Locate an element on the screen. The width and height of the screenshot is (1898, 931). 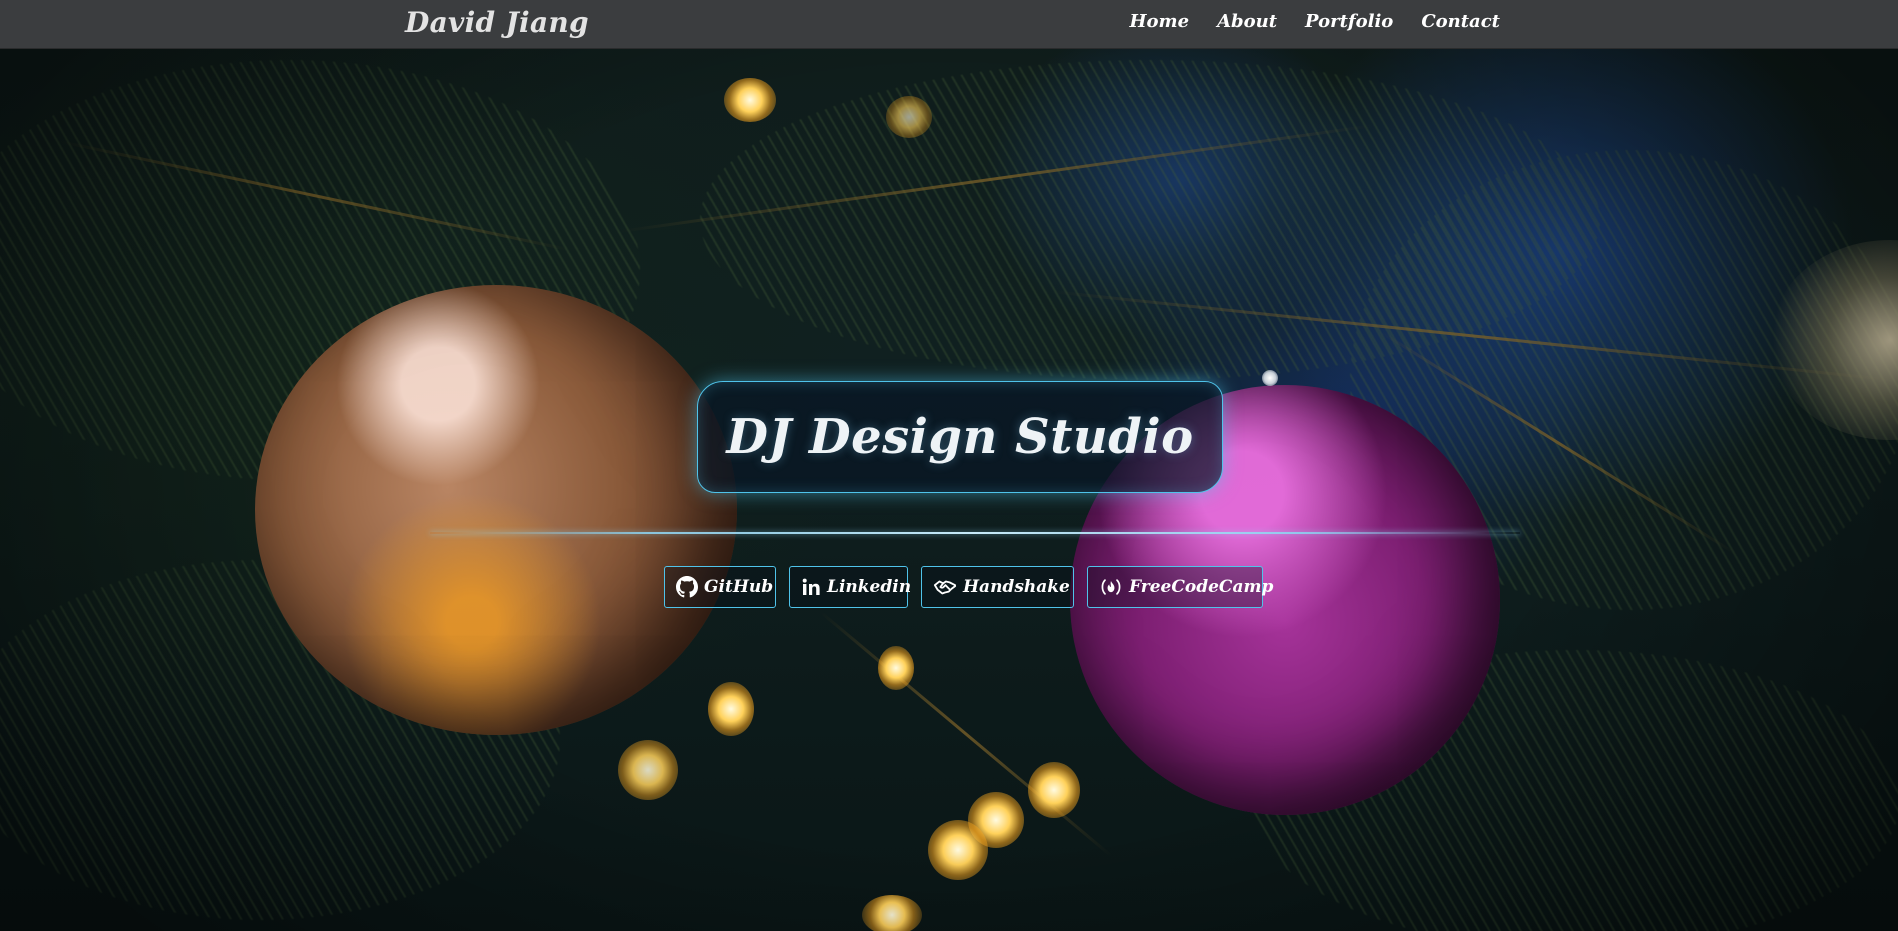
nav-link-portfolio: Portfolio is located at coordinates (1349, 21).